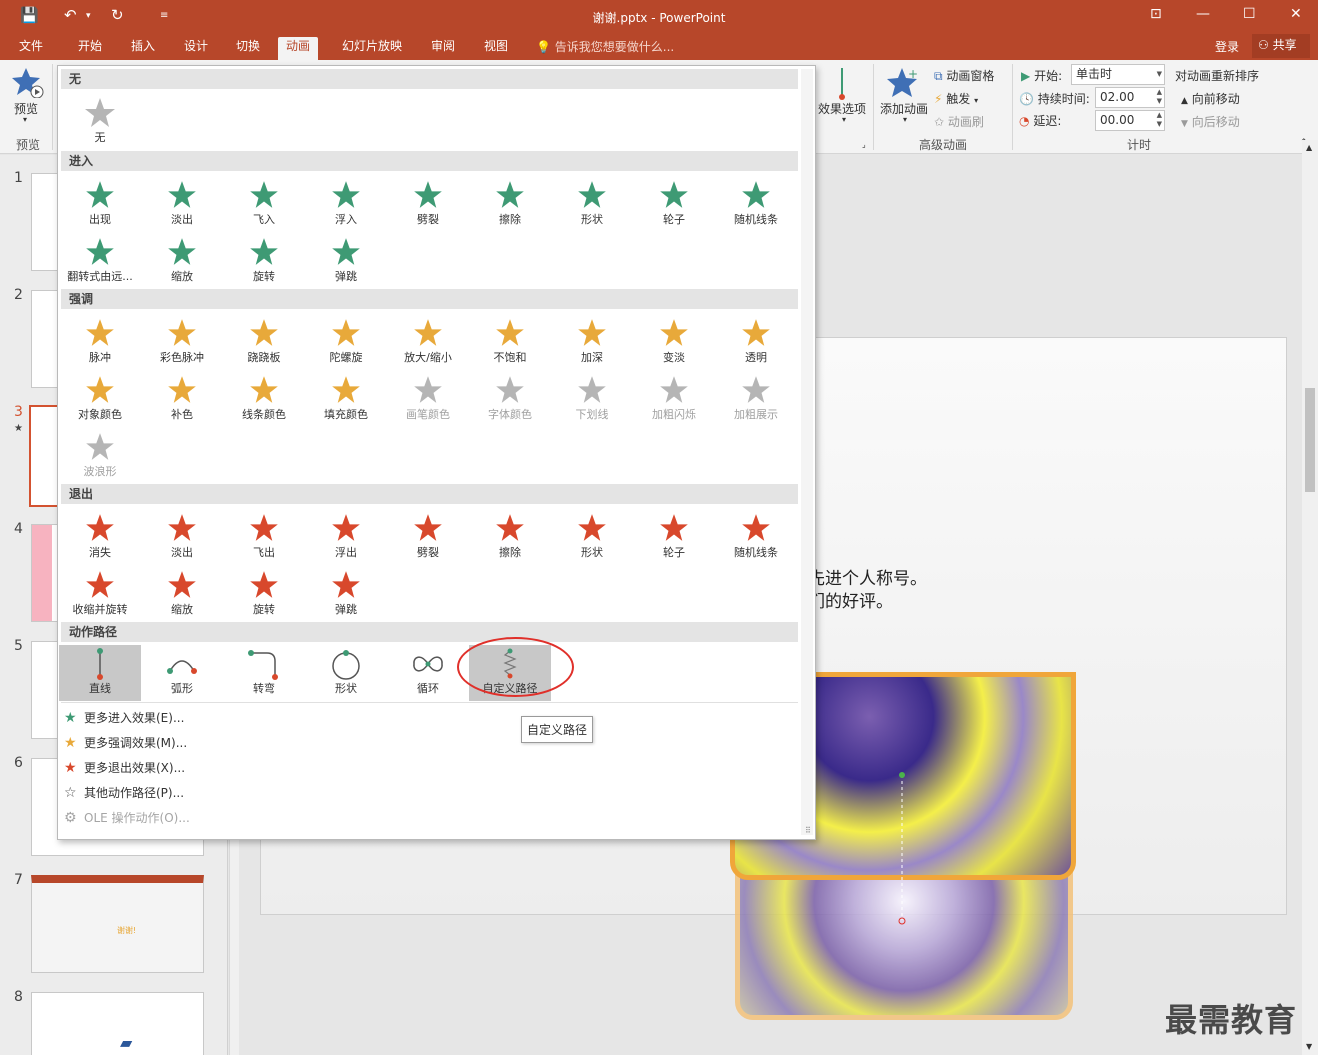 This screenshot has height=1055, width=1318. Describe the element at coordinates (182, 342) in the screenshot. I see `effect-emphasis-1: 彩色脉冲` at that location.